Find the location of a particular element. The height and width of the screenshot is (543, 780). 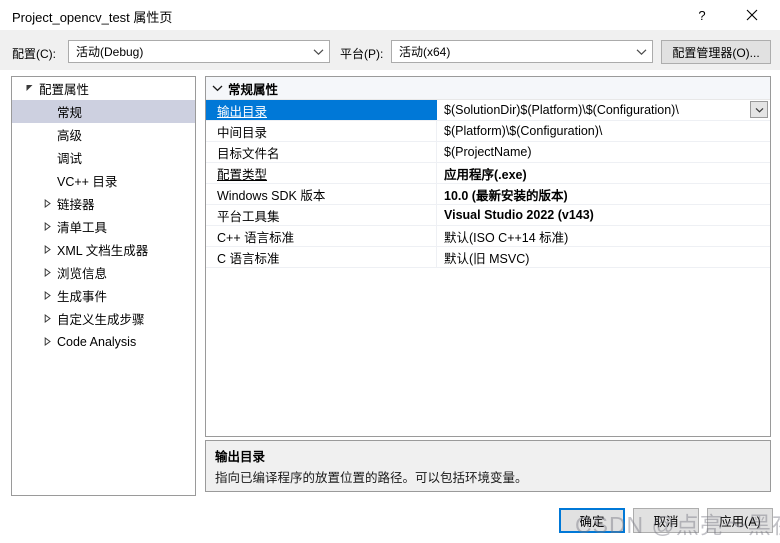

title-bar: Project_opencv_test 属性页 ? is located at coordinates (390, 15).